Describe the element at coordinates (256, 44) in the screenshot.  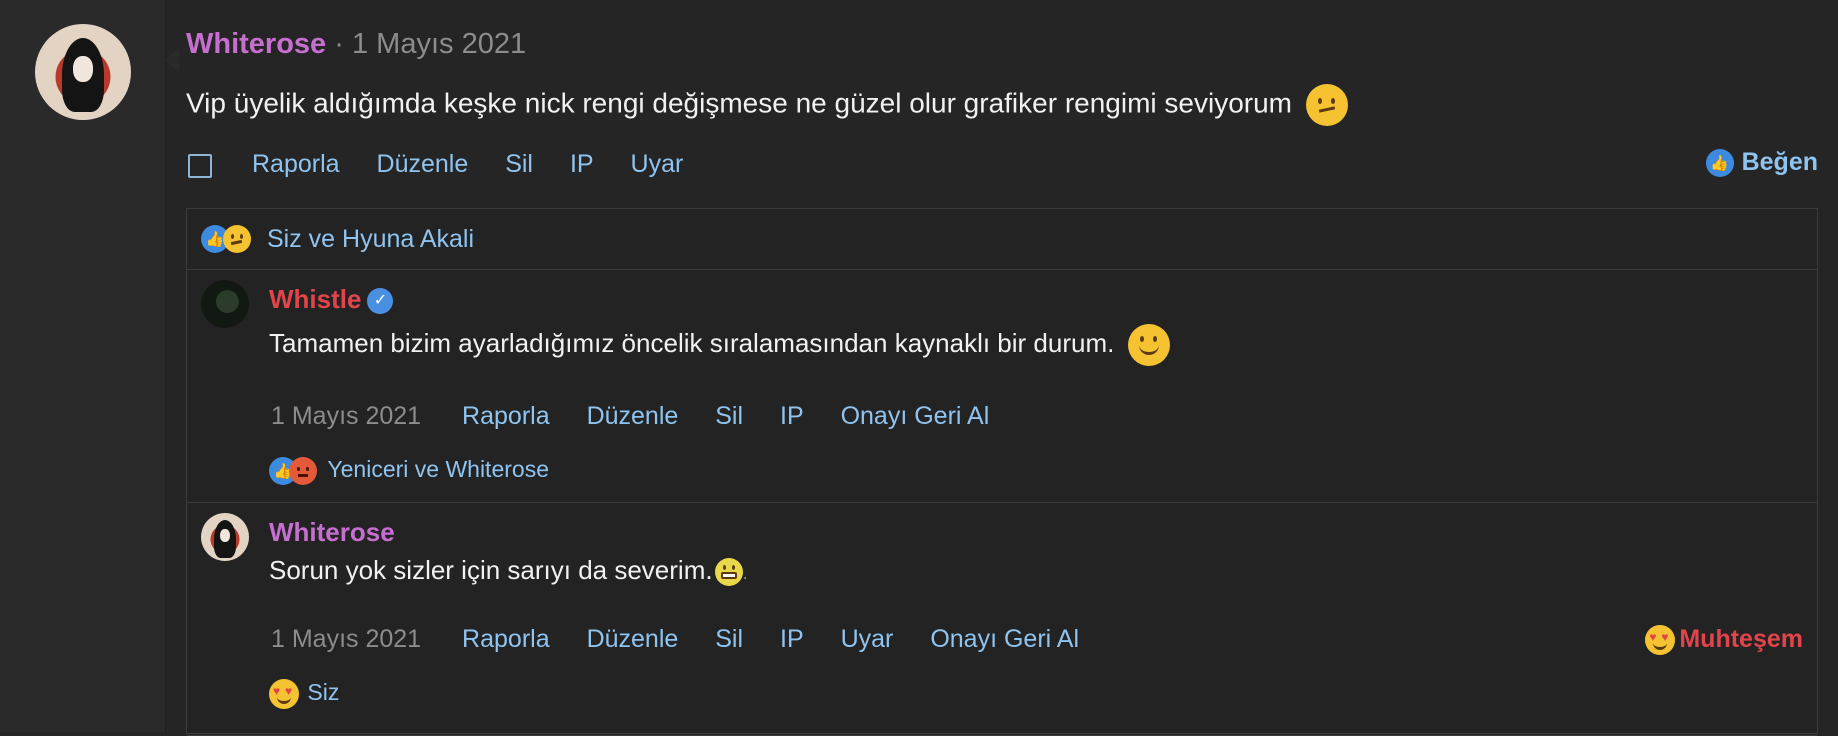
I see `post-author: Whiterose` at that location.